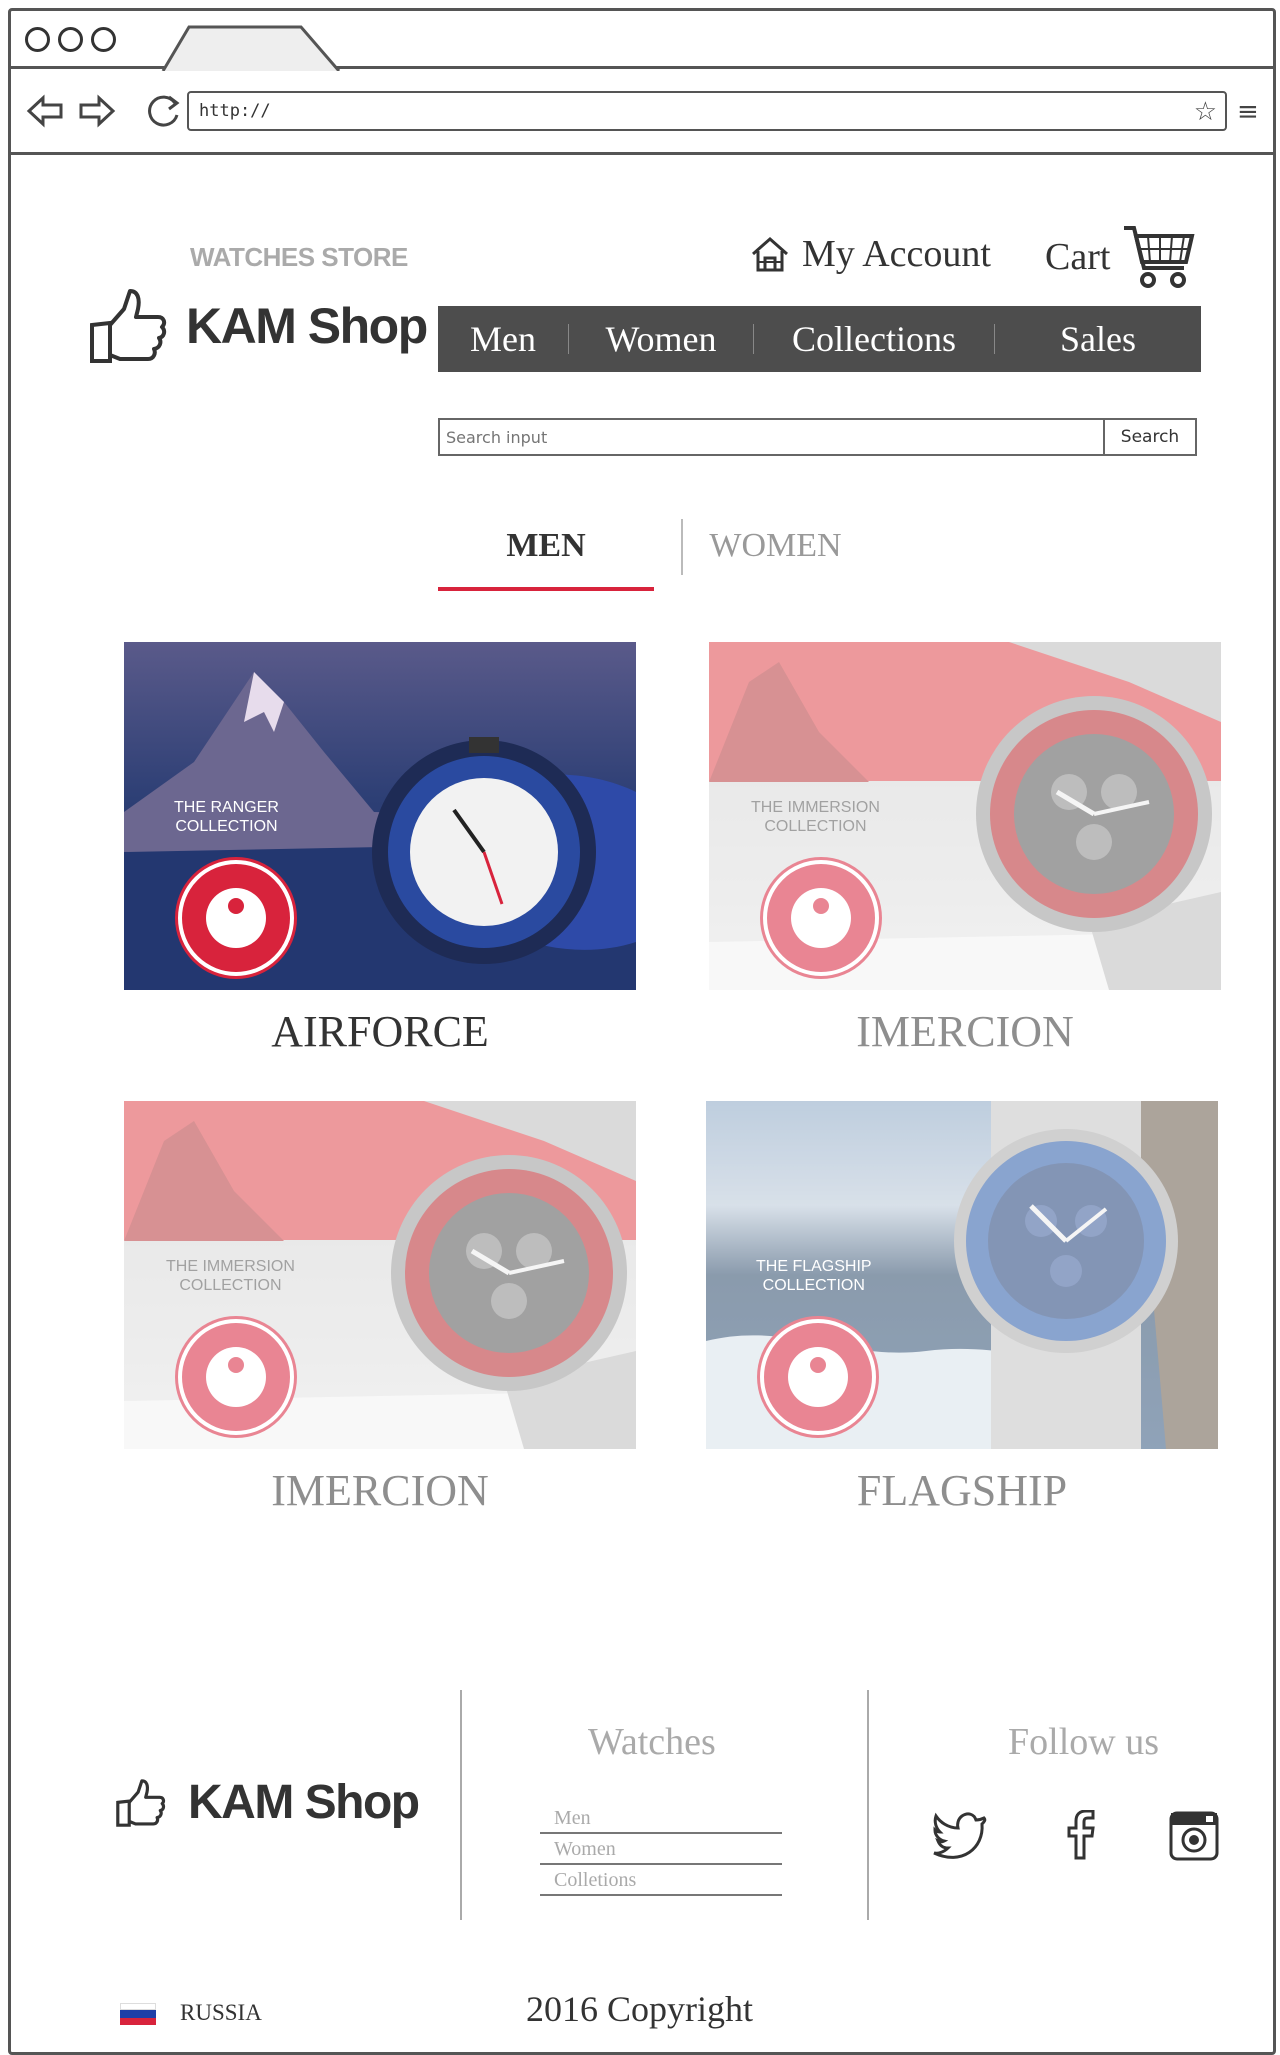  Describe the element at coordinates (814, 1276) in the screenshot. I see `collection-label: THE FLAGSHIP COLLECTION` at that location.